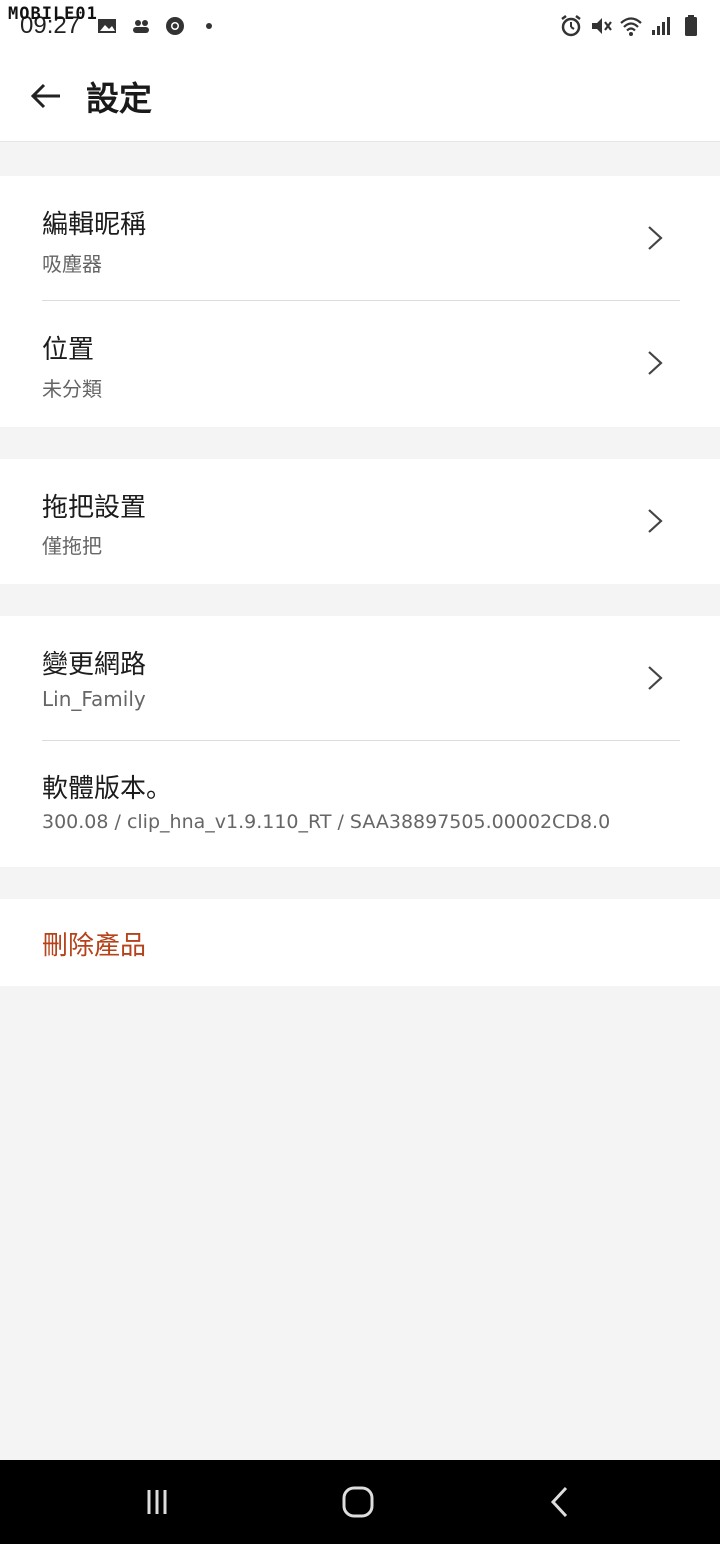 Image resolution: width=720 pixels, height=1544 pixels. I want to click on delete-product-button: 刪除產品, so click(94, 943).